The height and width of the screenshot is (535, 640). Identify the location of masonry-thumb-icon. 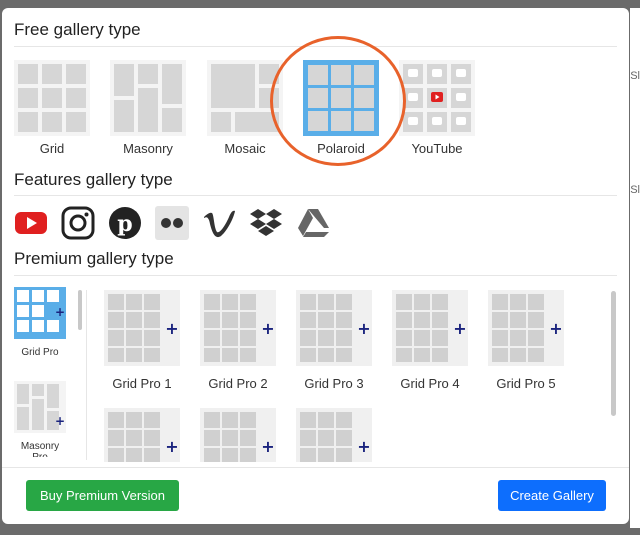
(148, 98).